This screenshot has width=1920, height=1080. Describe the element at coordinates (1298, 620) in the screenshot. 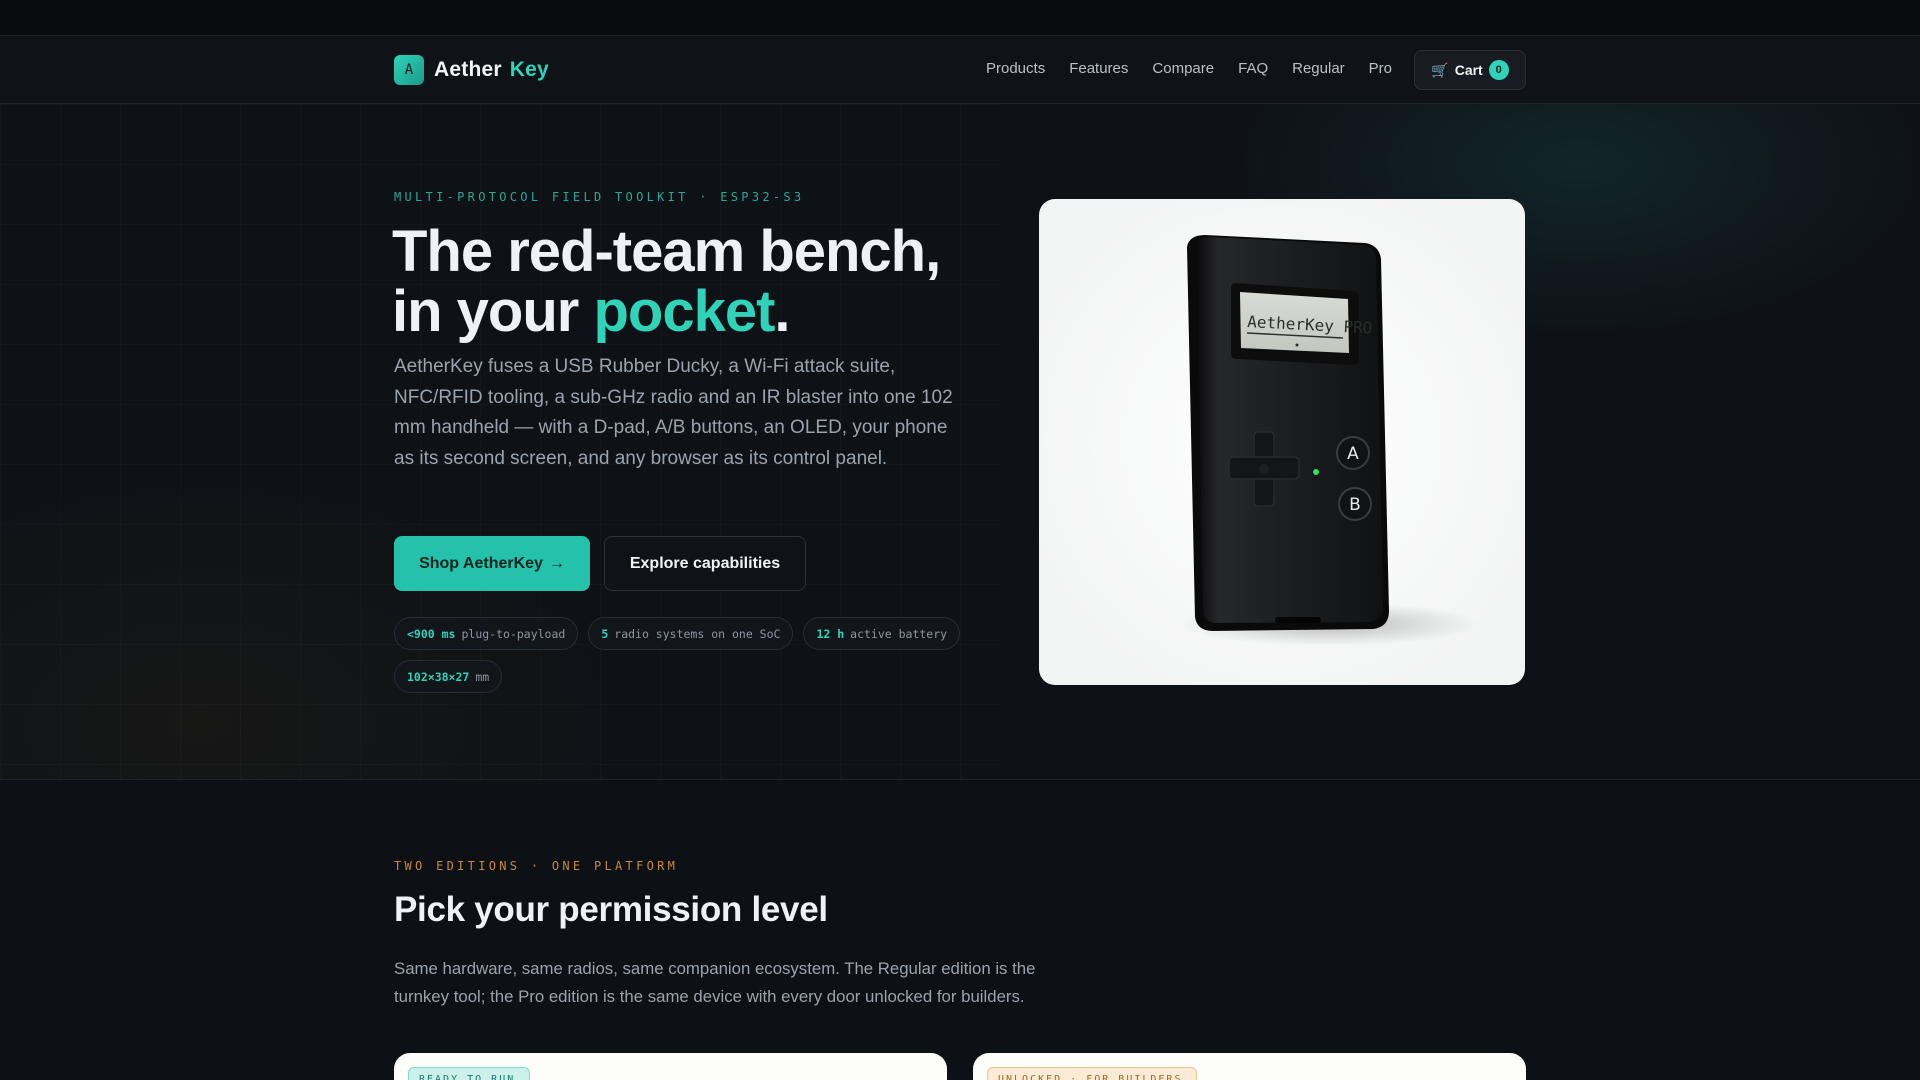

I see `device-usb-port` at that location.